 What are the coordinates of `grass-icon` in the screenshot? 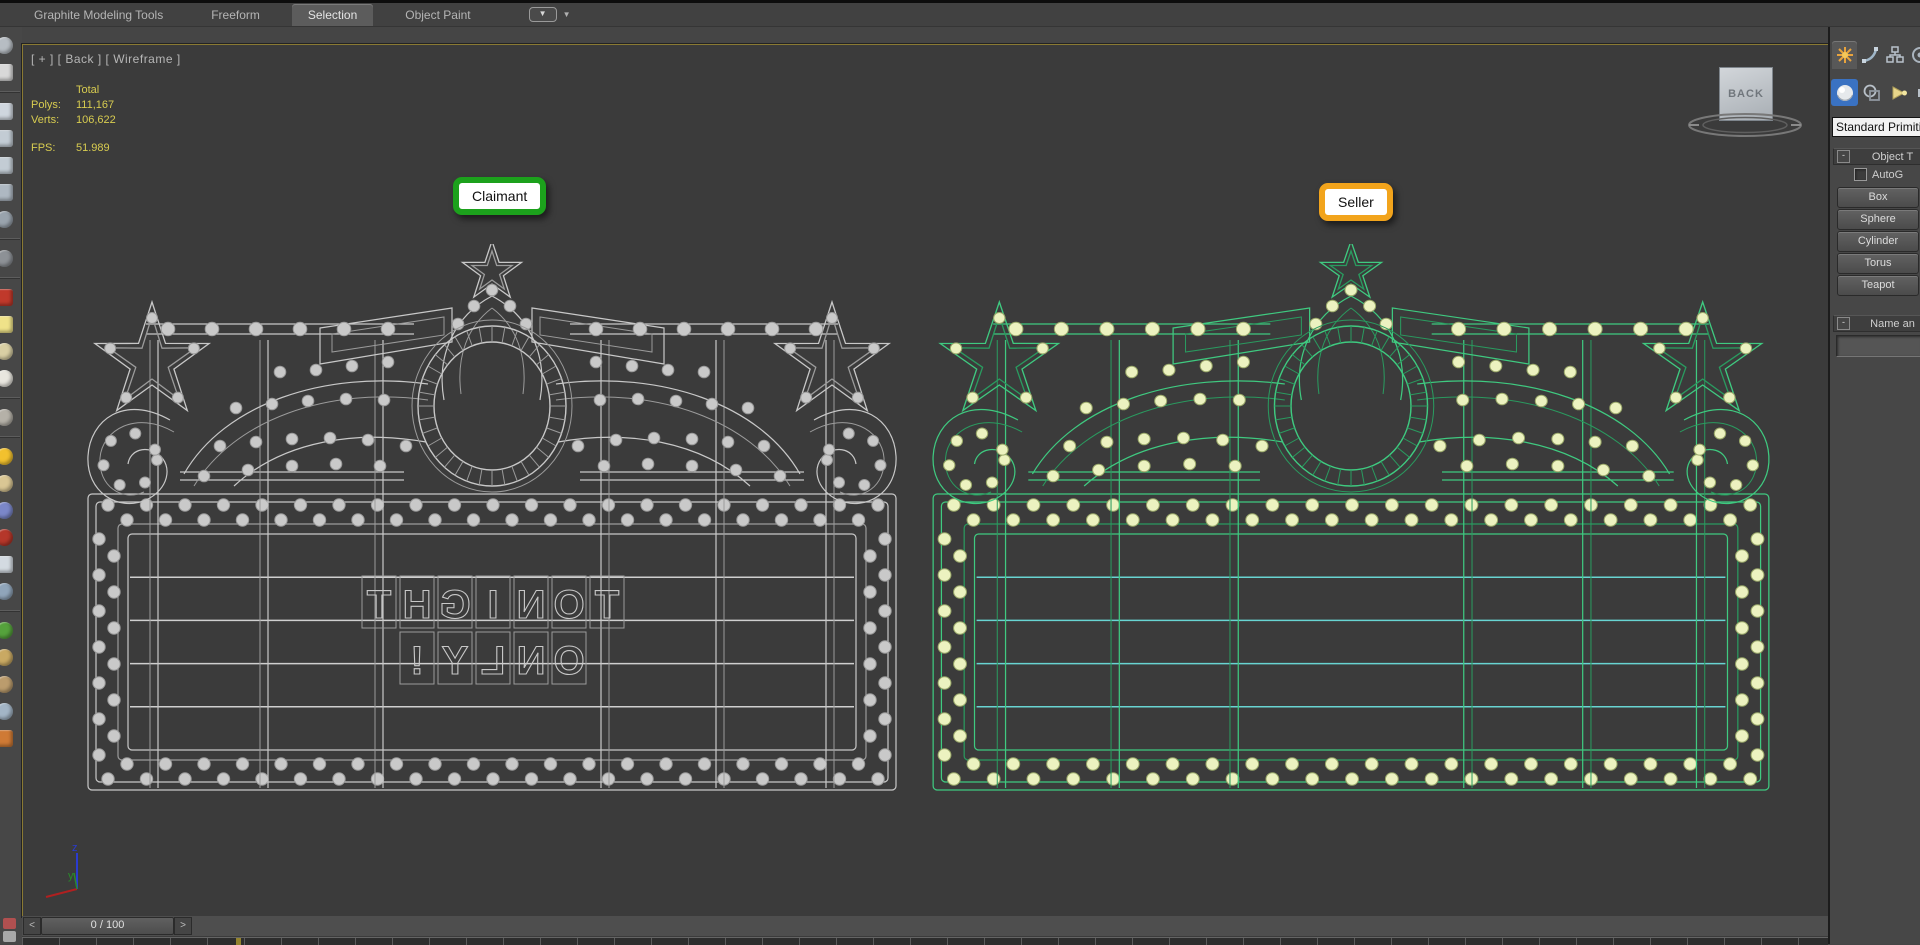 It's located at (6, 630).